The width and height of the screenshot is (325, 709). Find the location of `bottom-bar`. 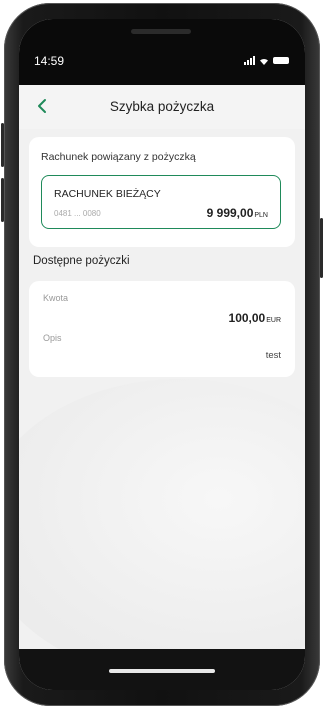

bottom-bar is located at coordinates (162, 669).